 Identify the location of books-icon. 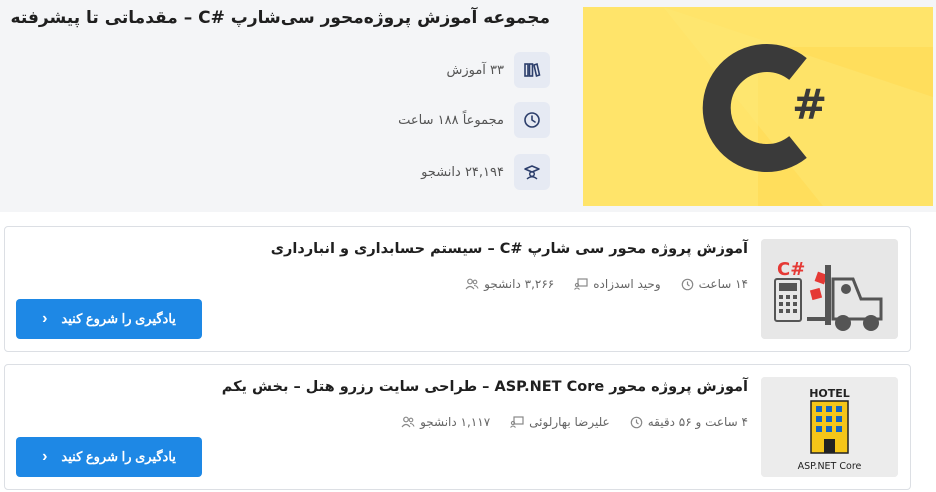
(532, 70).